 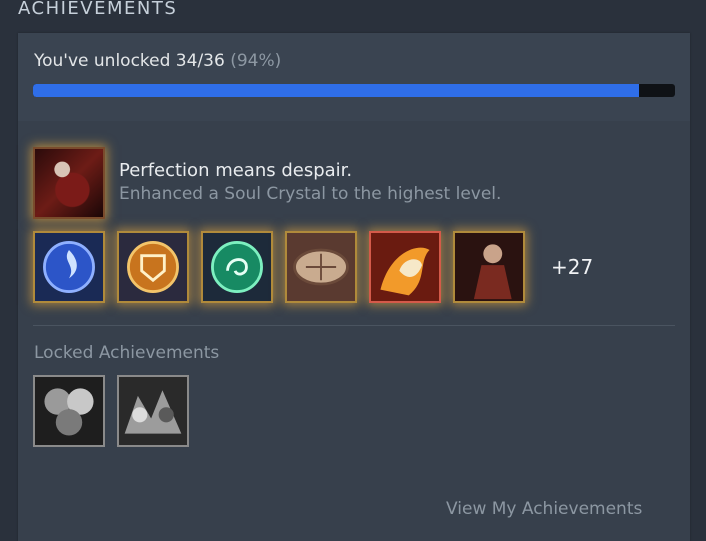 I want to click on progress-bar, so click(x=354, y=90).